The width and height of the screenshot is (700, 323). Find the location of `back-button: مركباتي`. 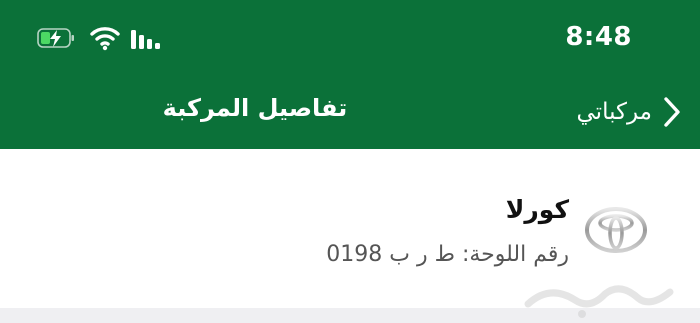

back-button: مركباتي is located at coordinates (629, 112).